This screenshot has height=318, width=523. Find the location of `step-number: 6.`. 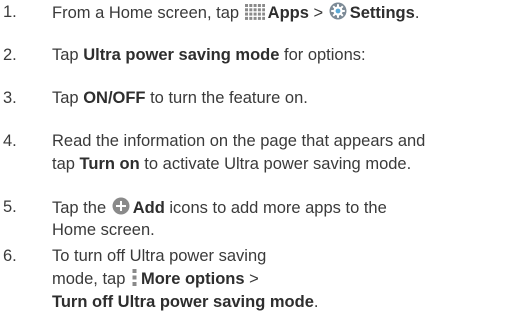

step-number: 6. is located at coordinates (10, 256).